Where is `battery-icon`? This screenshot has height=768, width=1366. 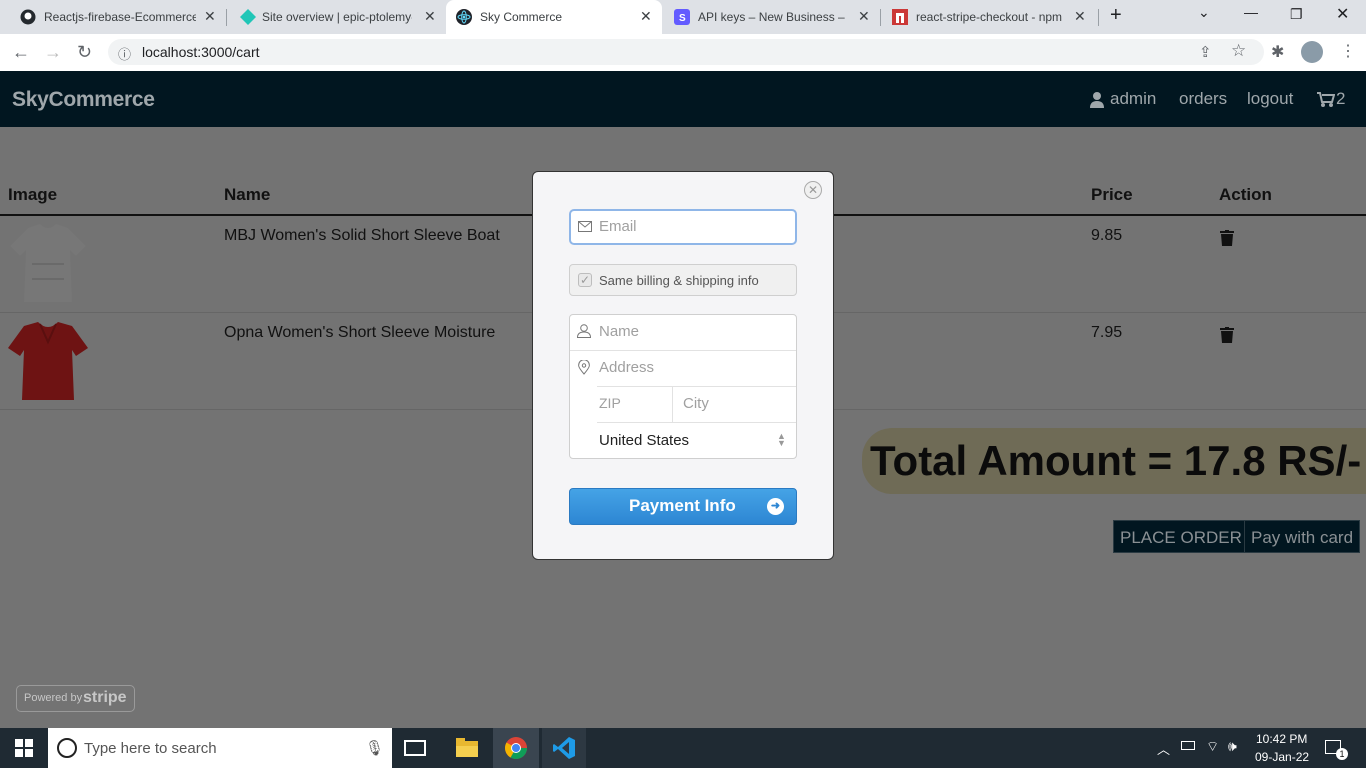 battery-icon is located at coordinates (1188, 745).